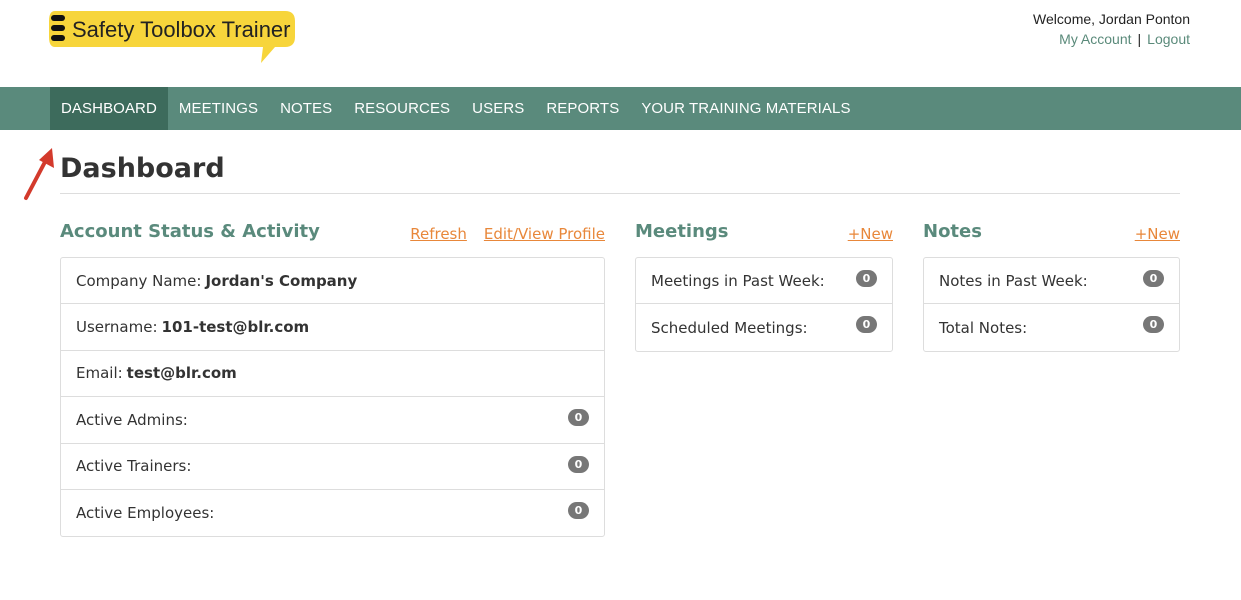 This screenshot has height=600, width=1241. I want to click on list-item-company: Company Name: Jordan's Company, so click(332, 281).